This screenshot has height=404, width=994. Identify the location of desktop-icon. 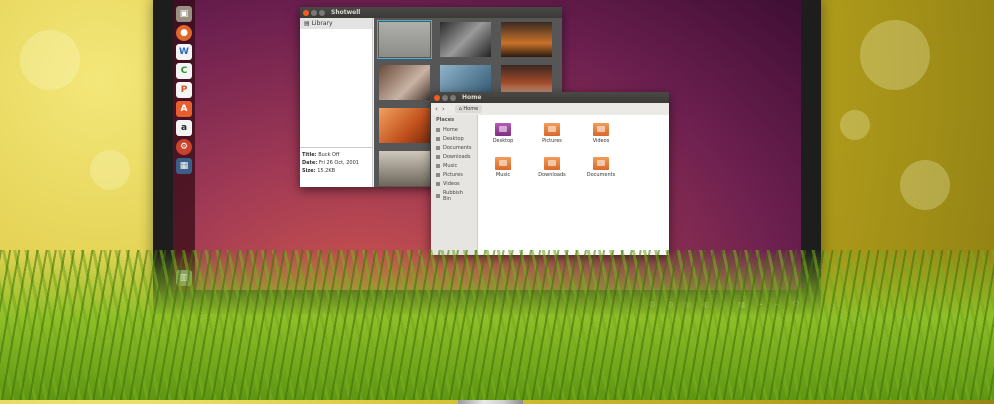
(438, 138).